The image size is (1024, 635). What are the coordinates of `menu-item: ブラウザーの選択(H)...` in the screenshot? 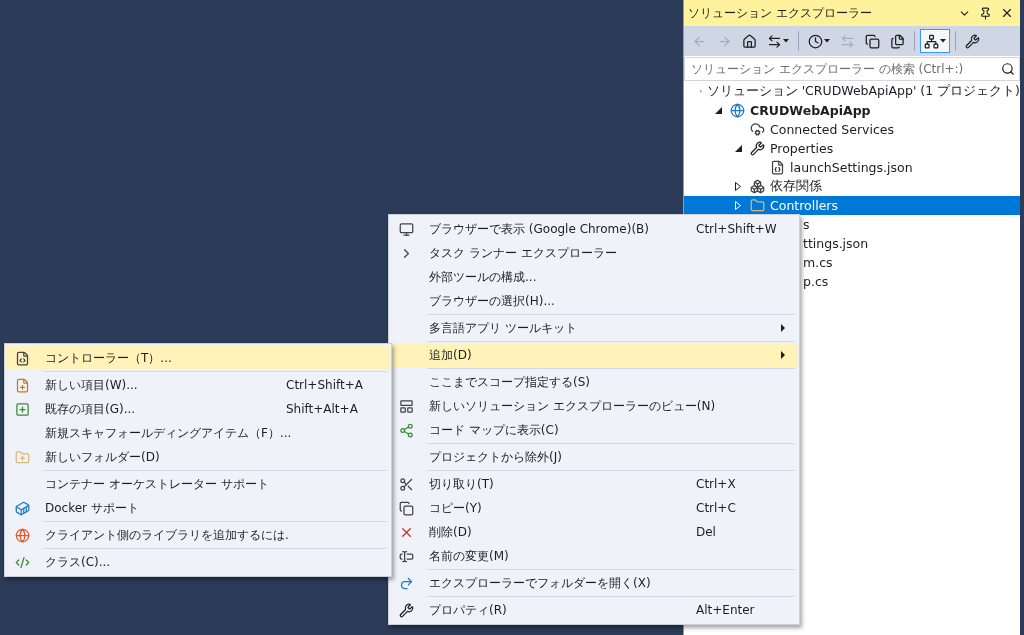 It's located at (594, 301).